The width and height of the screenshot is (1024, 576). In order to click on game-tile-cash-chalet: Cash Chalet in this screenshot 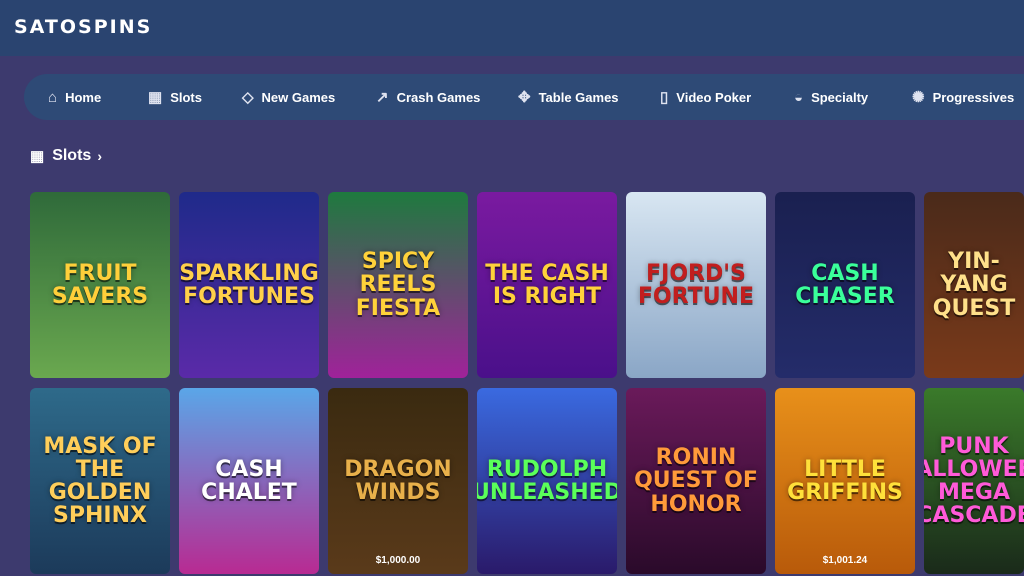, I will do `click(249, 481)`.